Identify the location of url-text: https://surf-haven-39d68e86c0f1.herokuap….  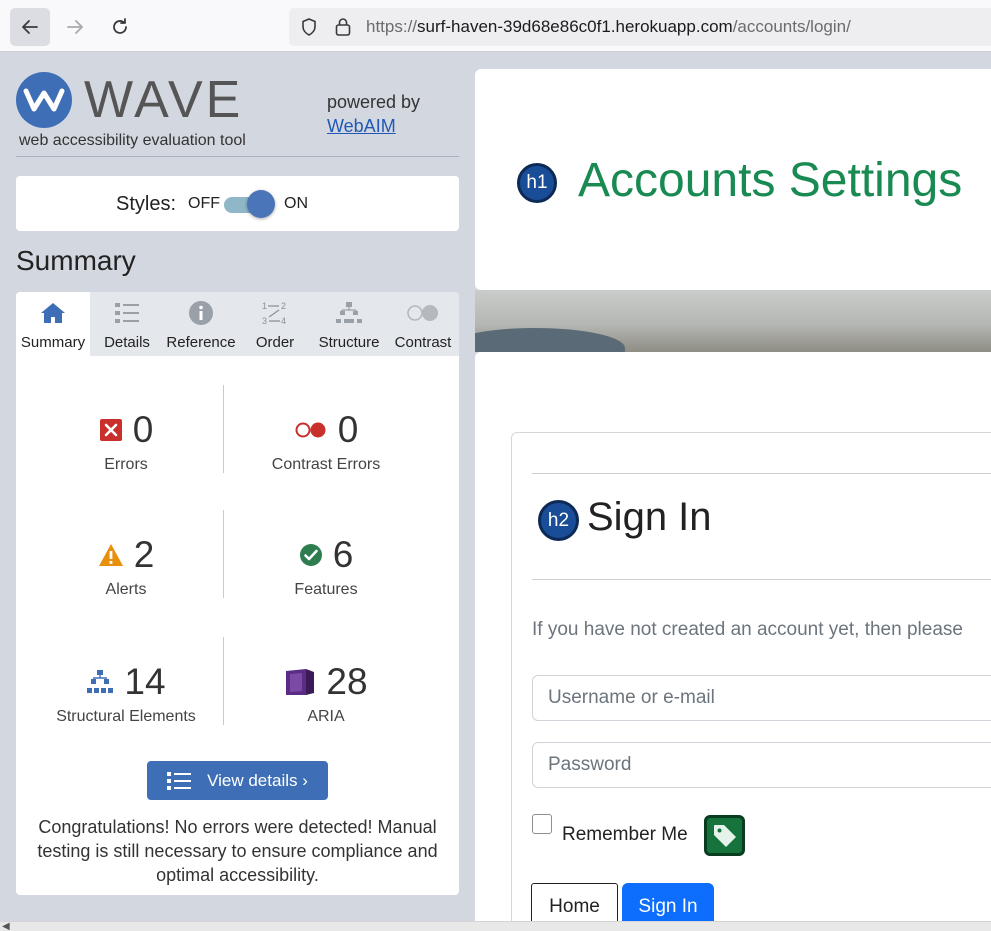
(608, 27).